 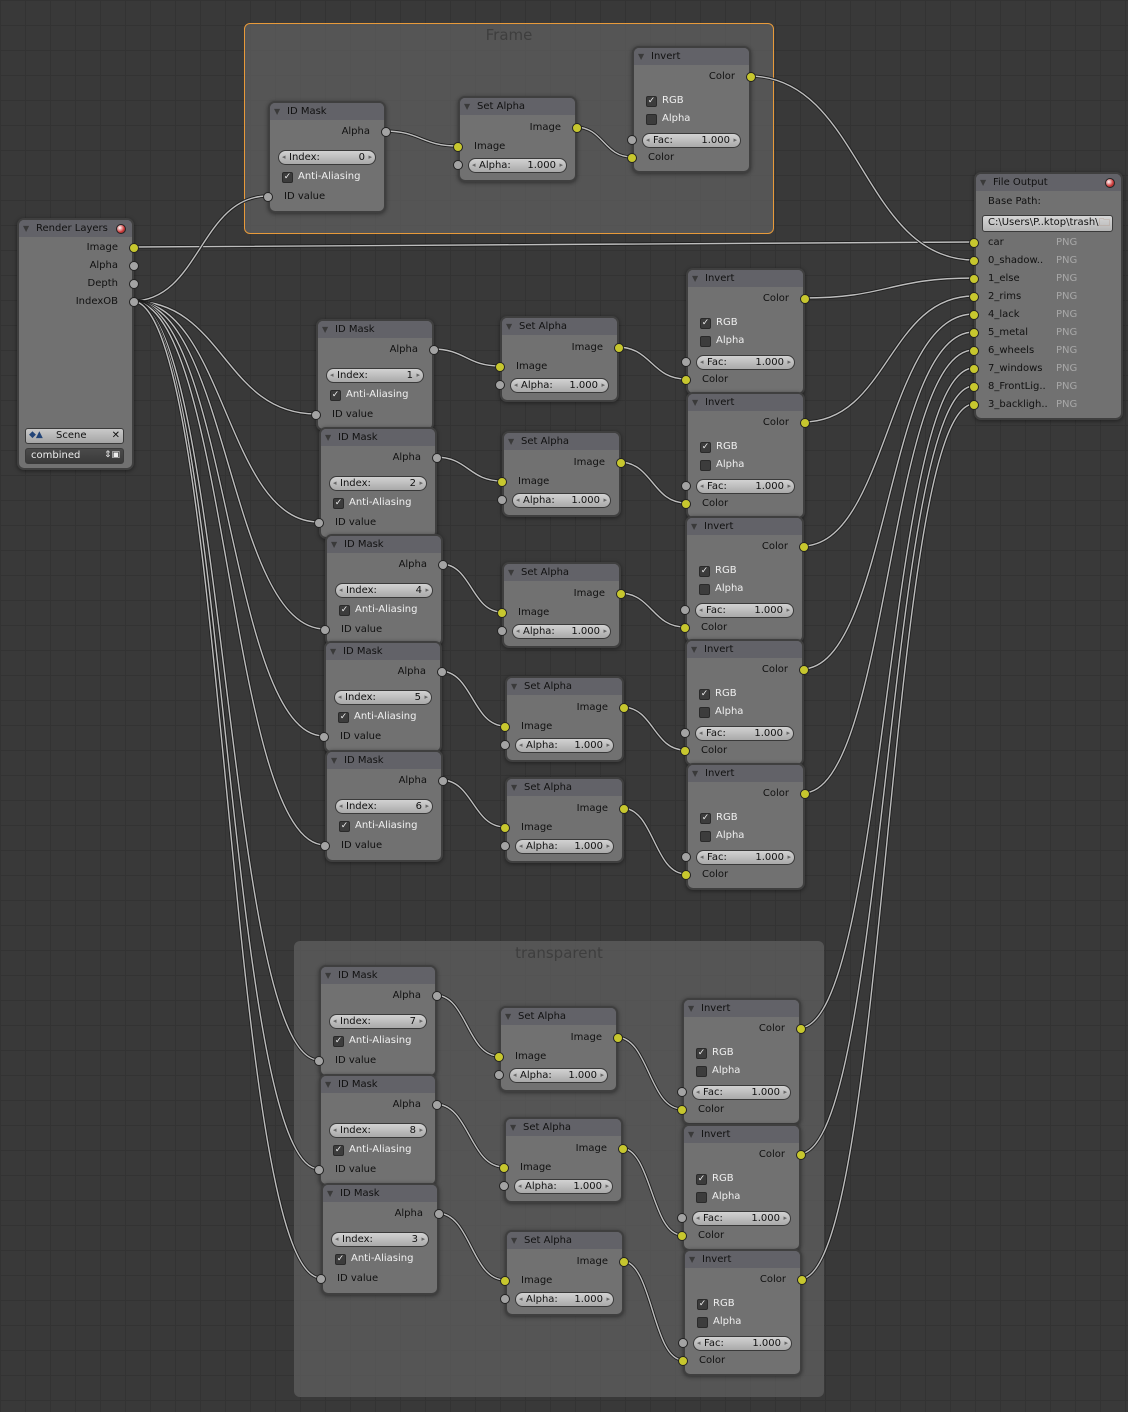 I want to click on index-field: ◂ Index: 3 ▸, so click(x=380, y=1239).